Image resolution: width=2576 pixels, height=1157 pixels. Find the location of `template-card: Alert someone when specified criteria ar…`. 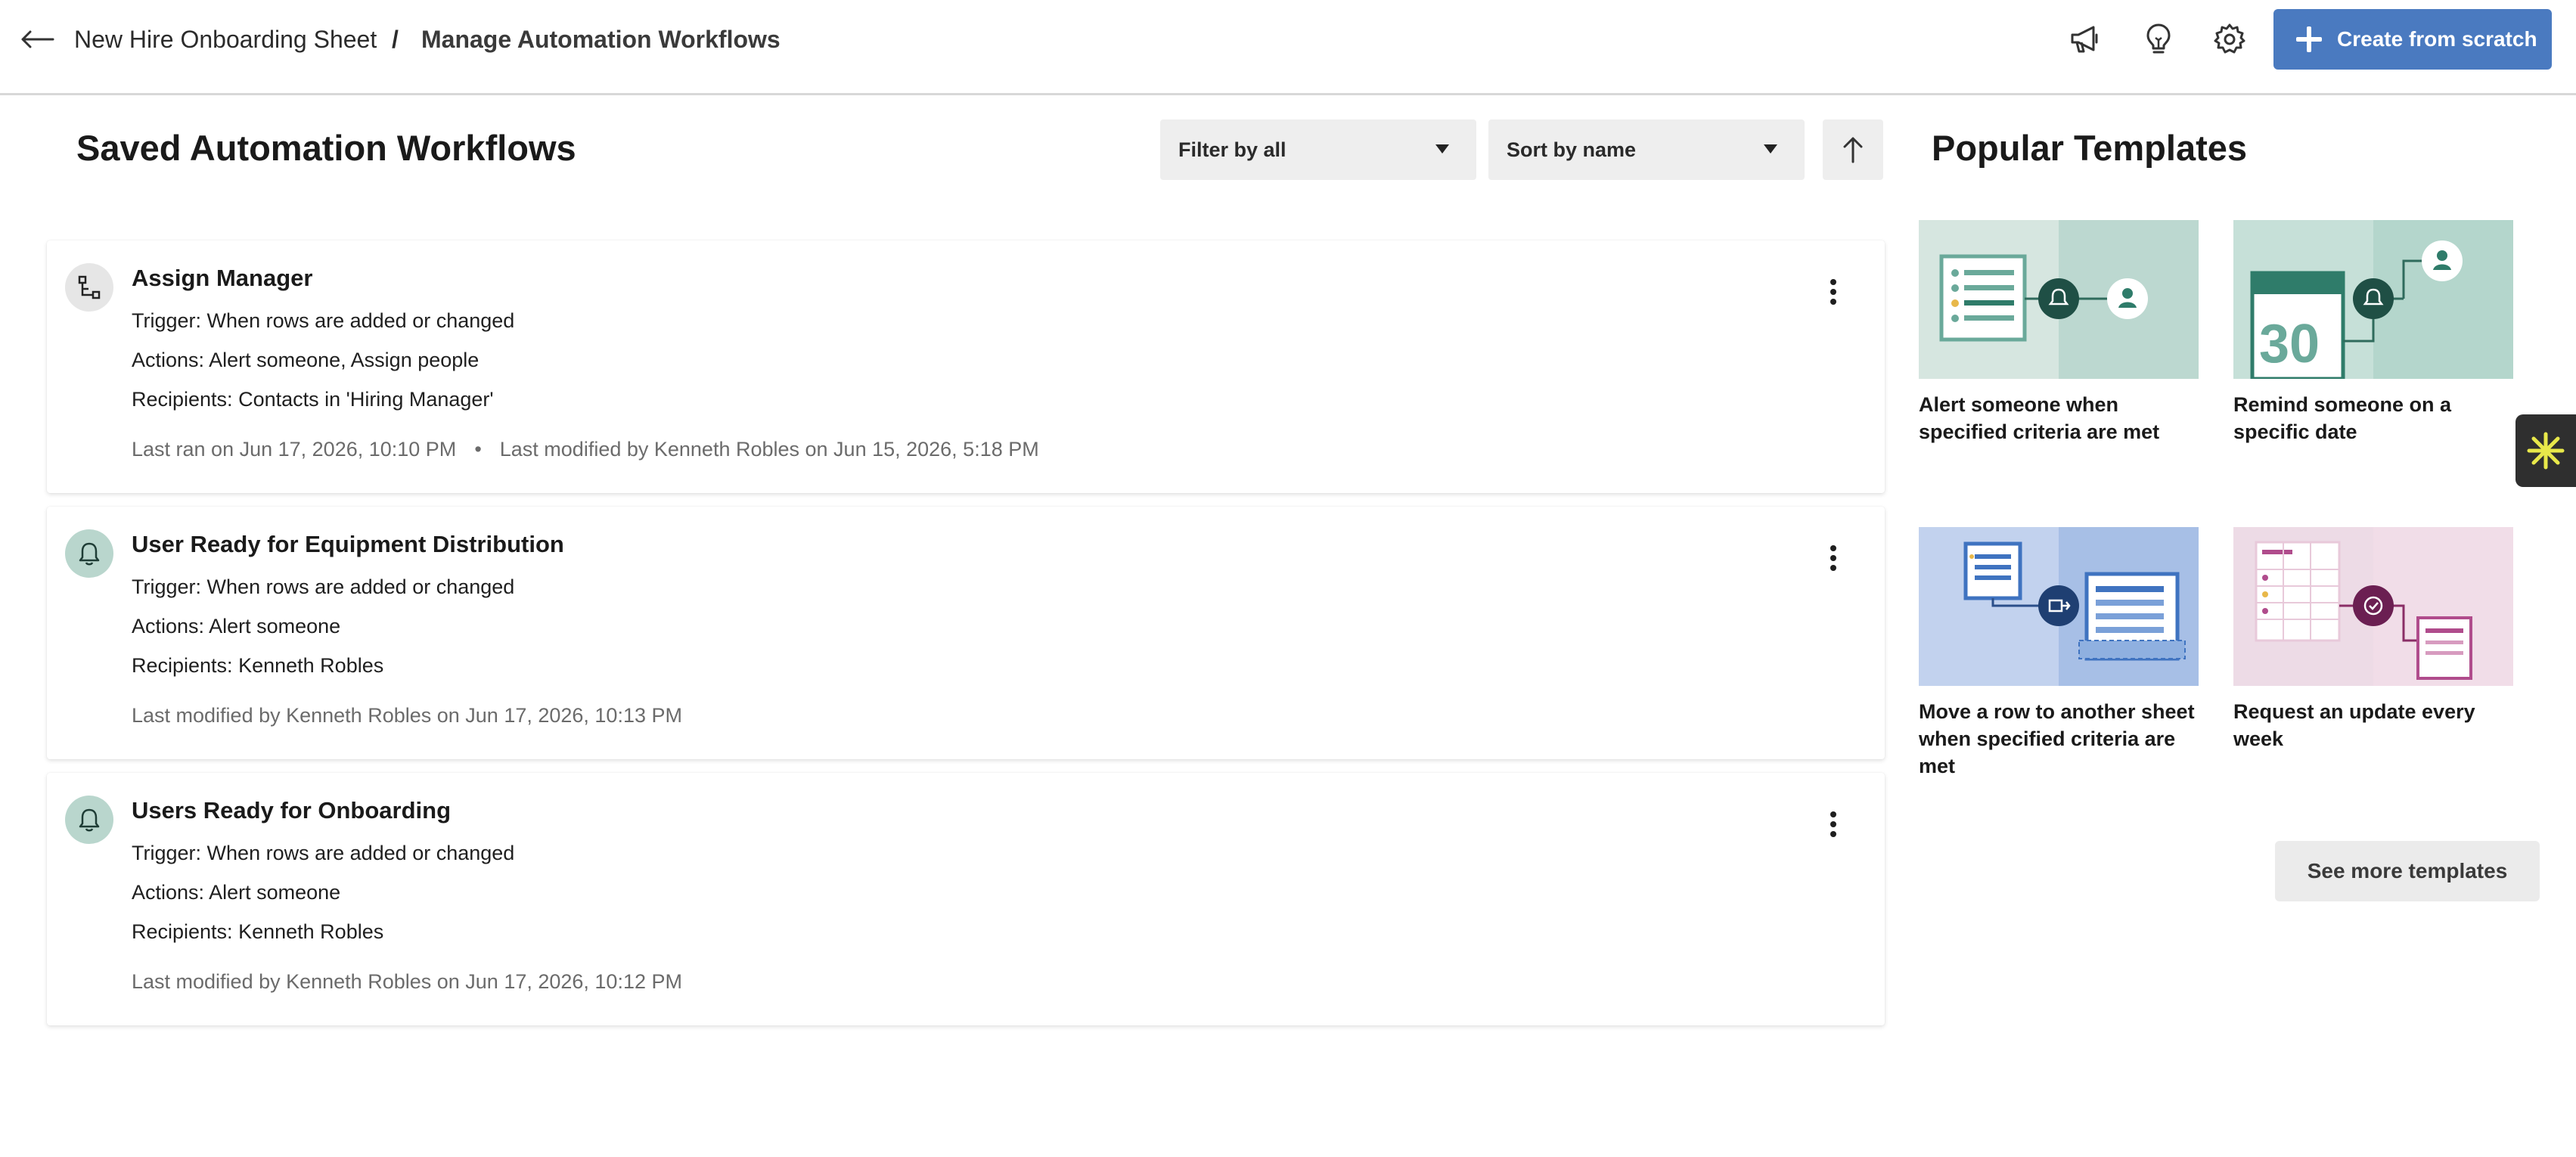

template-card: Alert someone when specified criteria ar… is located at coordinates (2059, 332).